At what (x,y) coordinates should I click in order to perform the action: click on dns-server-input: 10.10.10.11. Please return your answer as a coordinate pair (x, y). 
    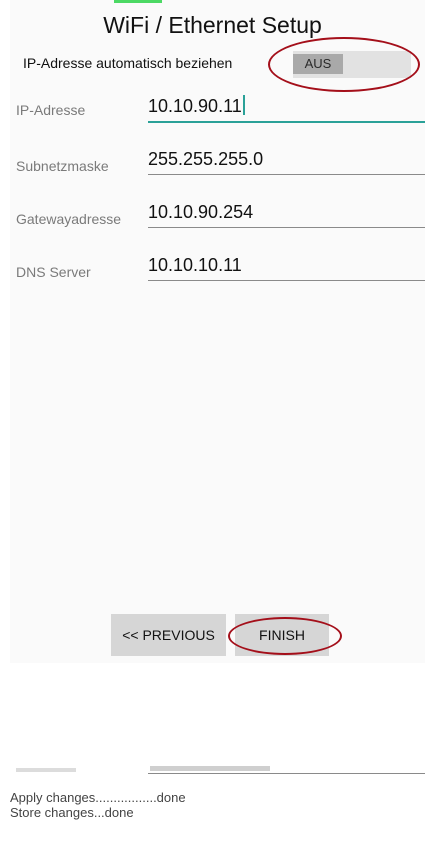
    Looking at the image, I should click on (195, 265).